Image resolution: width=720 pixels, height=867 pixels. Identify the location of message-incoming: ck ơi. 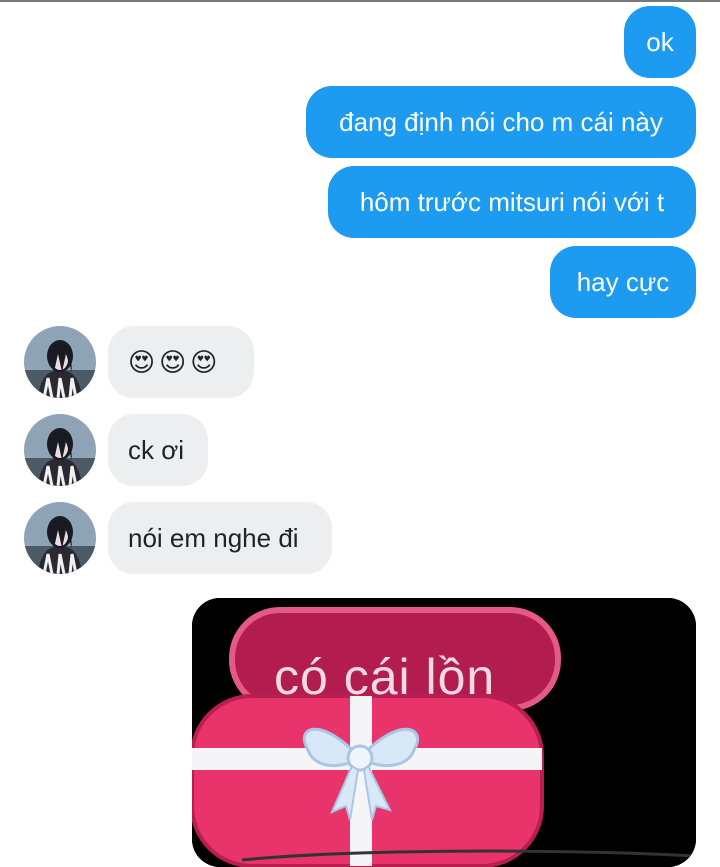
(158, 450).